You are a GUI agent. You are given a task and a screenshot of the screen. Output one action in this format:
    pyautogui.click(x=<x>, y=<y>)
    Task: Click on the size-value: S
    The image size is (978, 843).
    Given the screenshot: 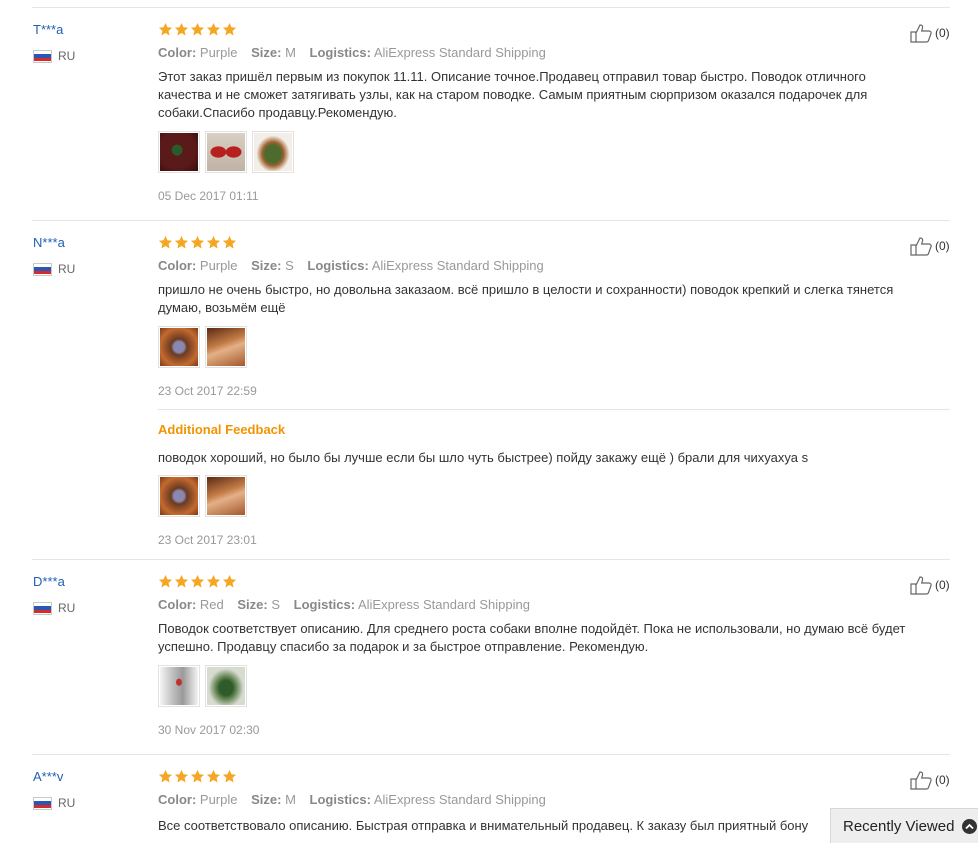 What is the action you would take?
    pyautogui.click(x=289, y=265)
    